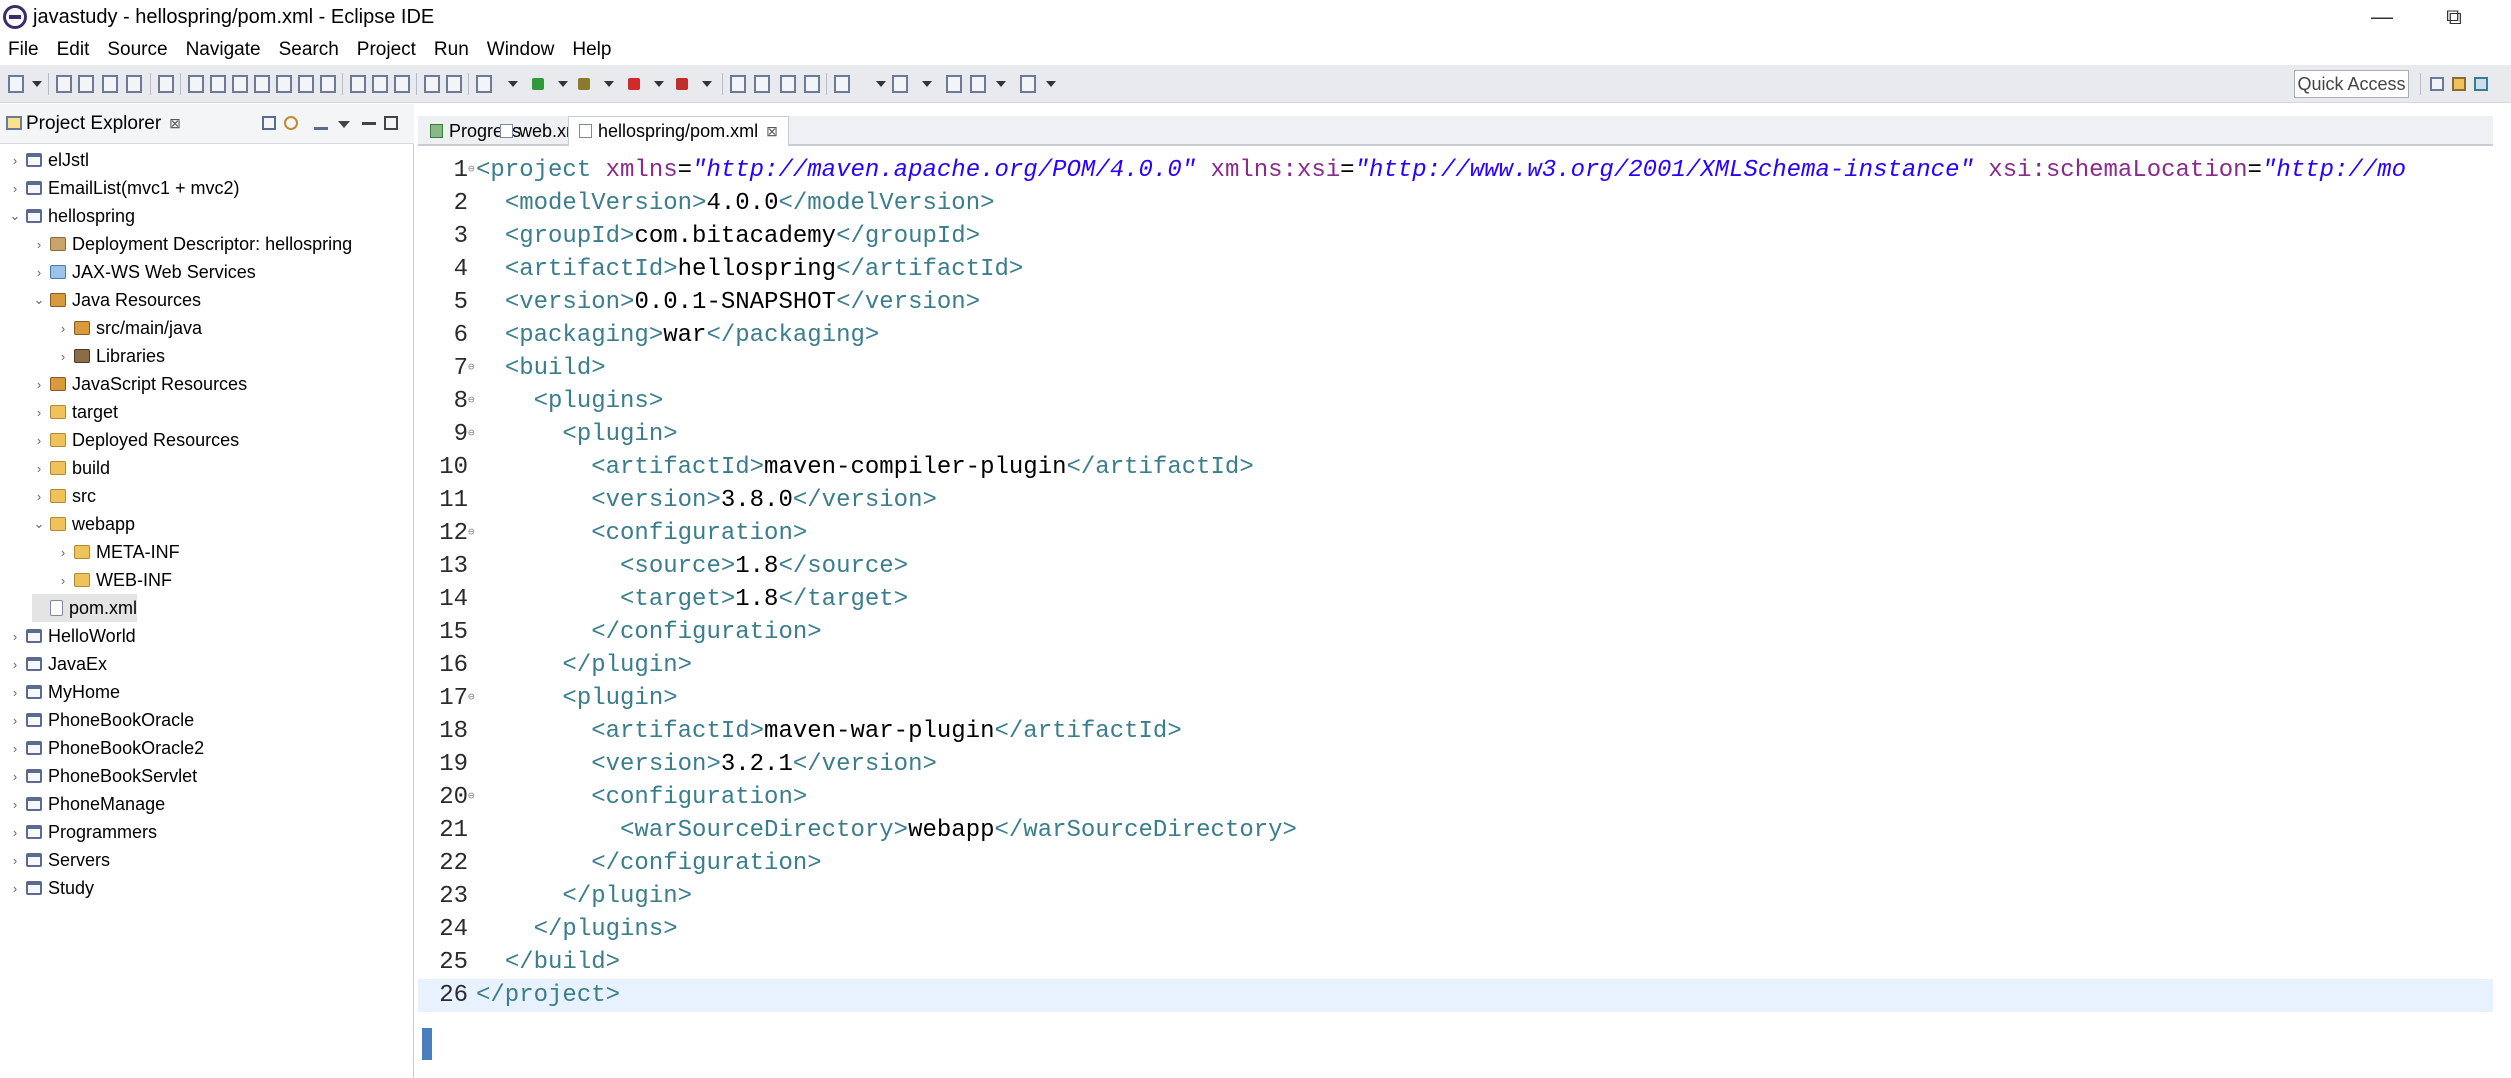 The image size is (2511, 1078). I want to click on tree-item-phonebookservlet: › PhoneBookServlet, so click(102, 776).